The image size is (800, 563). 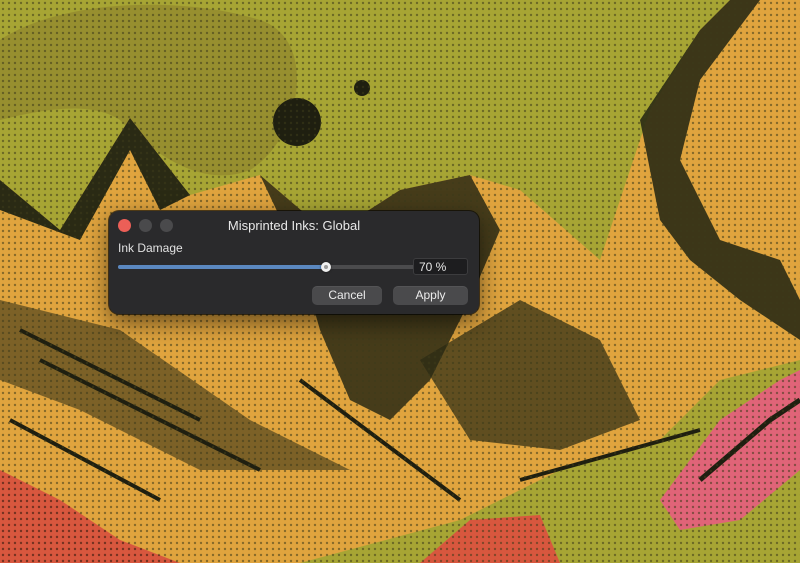 I want to click on dialog-title: Misprinted Inks: Global, so click(x=294, y=225).